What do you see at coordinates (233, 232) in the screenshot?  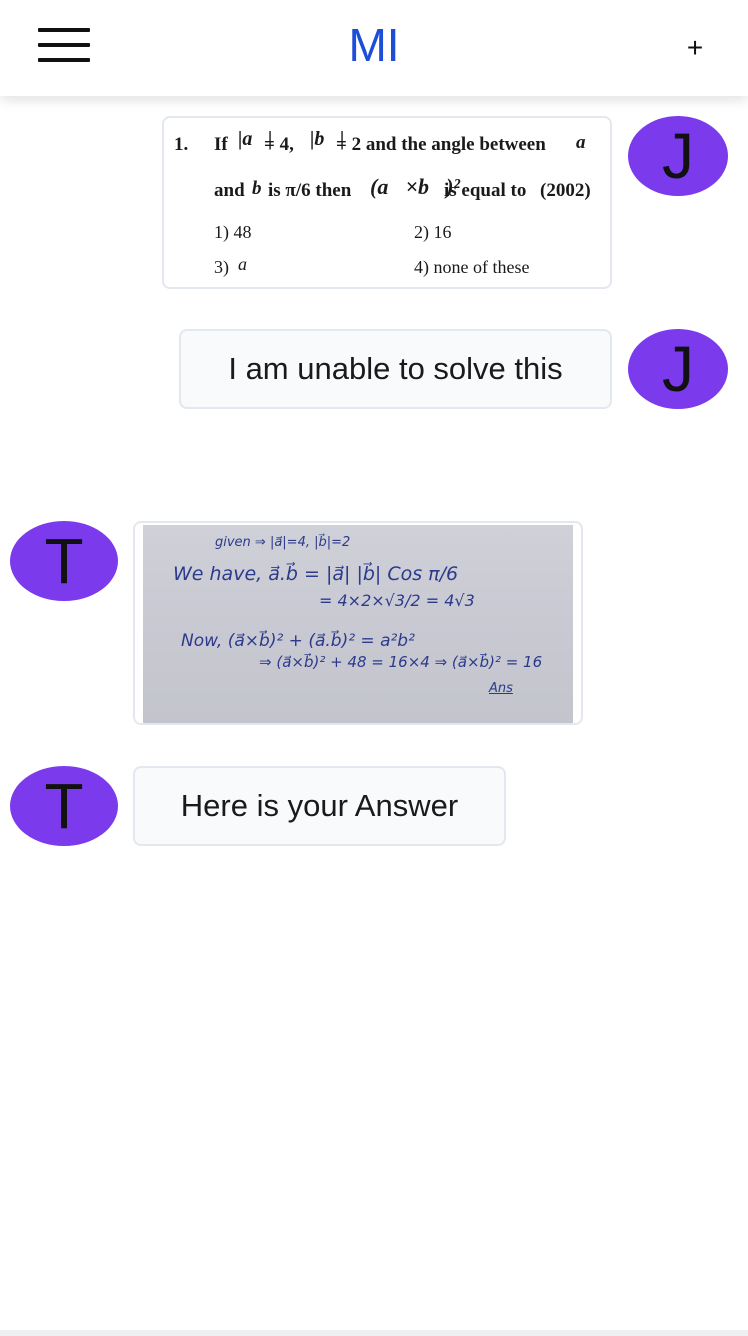 I see `option-1: 1) 48` at bounding box center [233, 232].